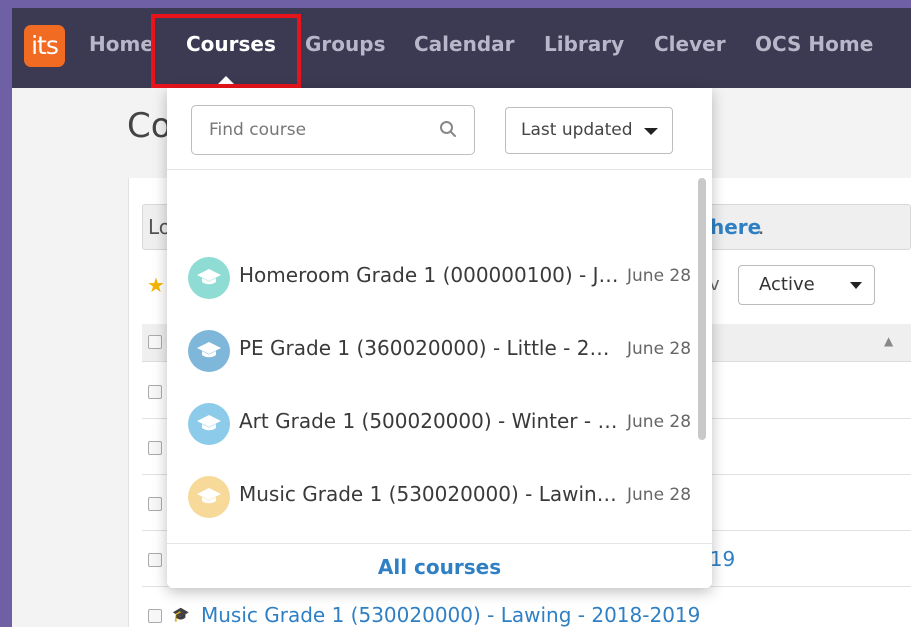 Image resolution: width=911 pixels, height=627 pixels. Describe the element at coordinates (155, 342) in the screenshot. I see `select-all-checkbox` at that location.